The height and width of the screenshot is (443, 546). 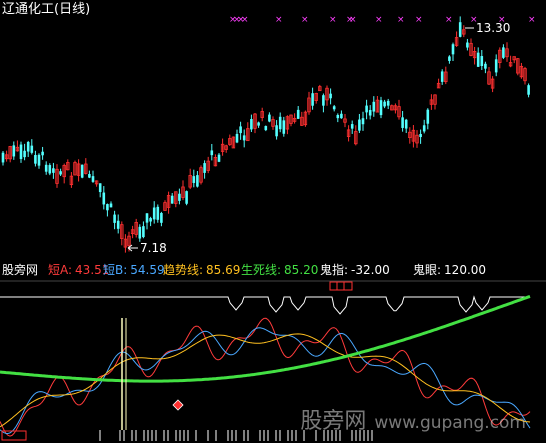 What do you see at coordinates (341, 286) in the screenshot?
I see `red-box-mark` at bounding box center [341, 286].